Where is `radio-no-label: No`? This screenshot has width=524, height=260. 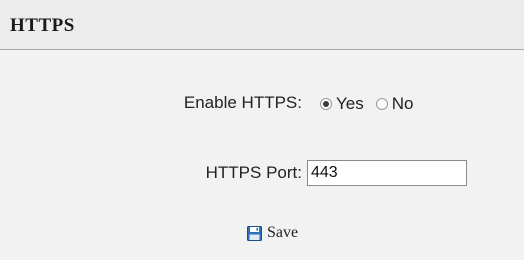 radio-no-label: No is located at coordinates (402, 103).